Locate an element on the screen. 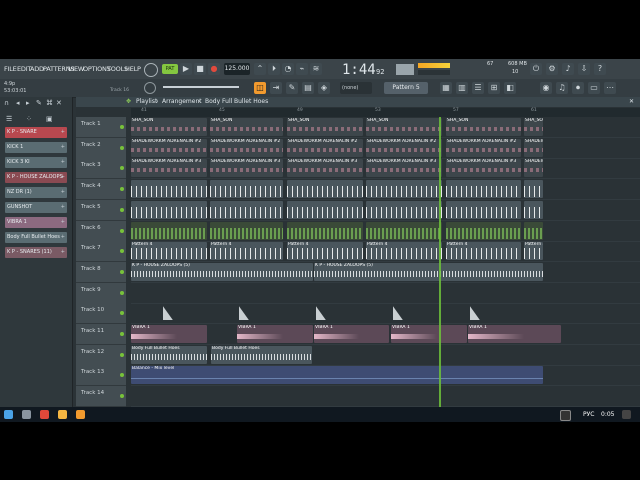 Image resolution: width=640 pixels, height=480 pixels. playlist-clip: Body Full Bullet Hoes is located at coordinates (169, 354).